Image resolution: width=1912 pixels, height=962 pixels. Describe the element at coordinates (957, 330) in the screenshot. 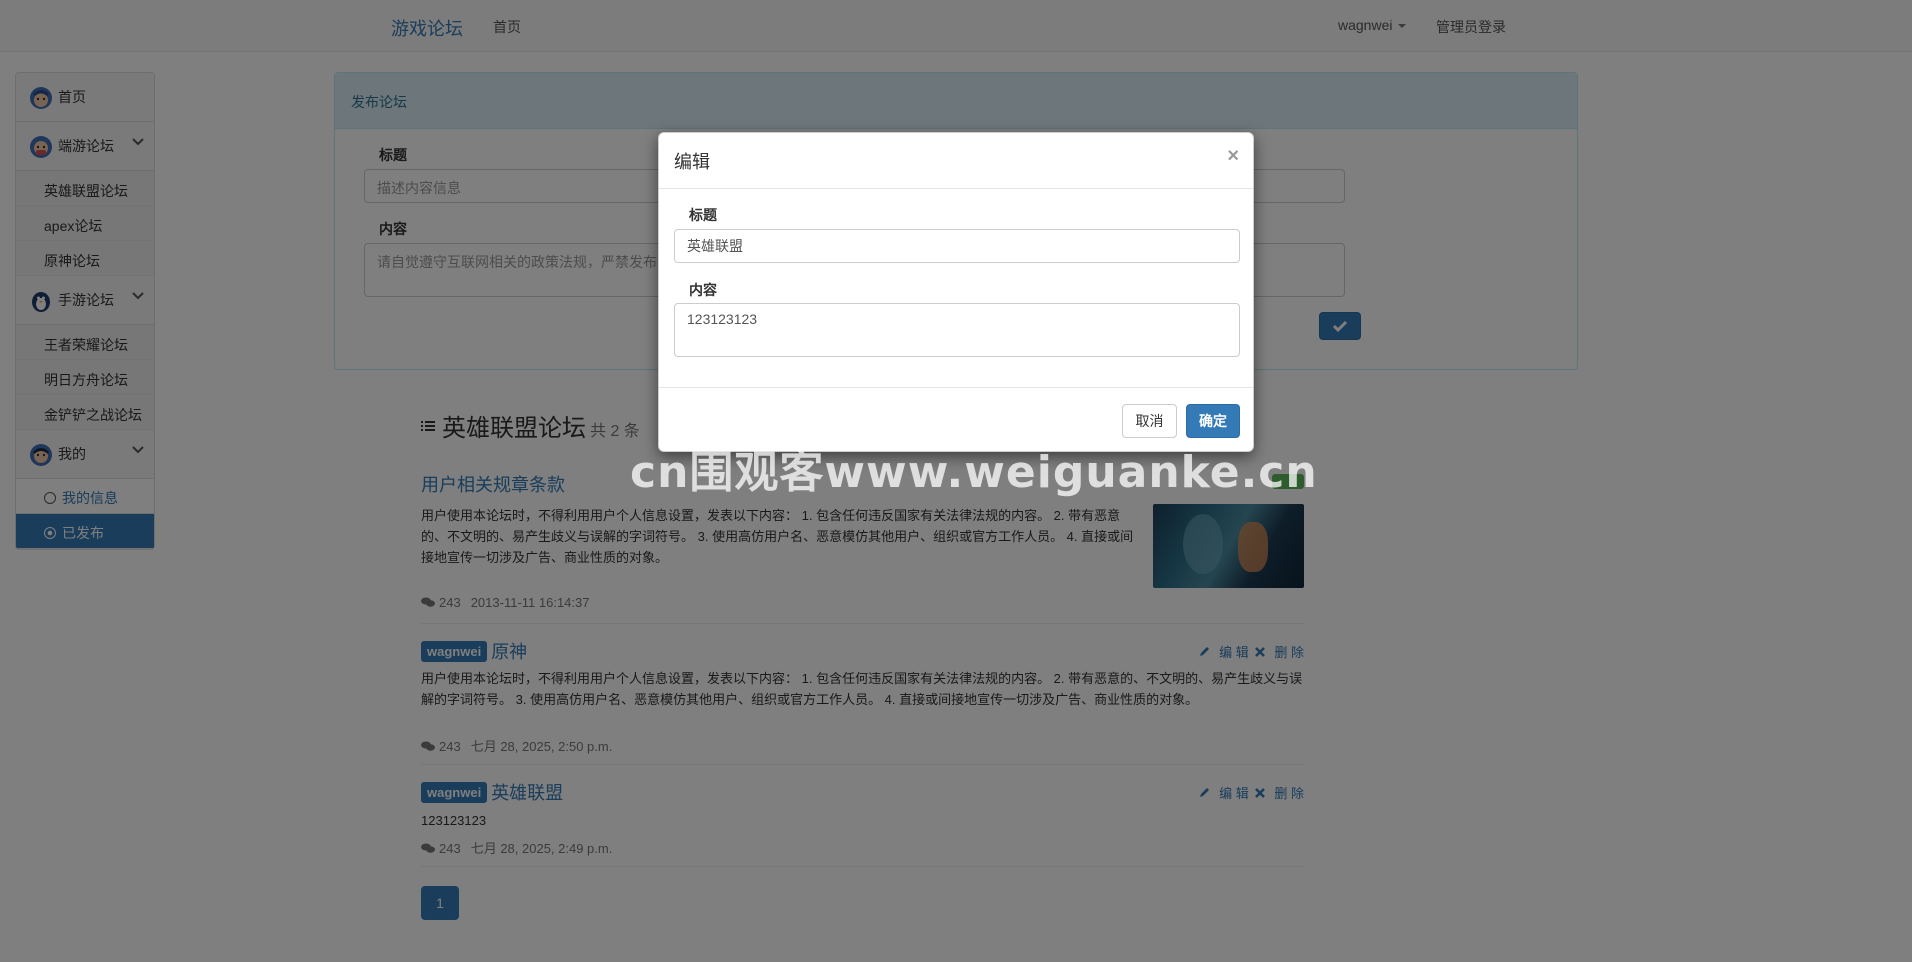

I see `modal-content-textarea: 123123123` at that location.